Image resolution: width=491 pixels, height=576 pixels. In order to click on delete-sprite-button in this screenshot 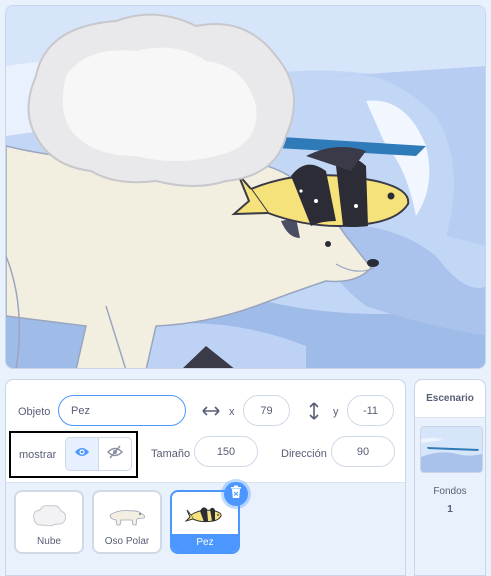, I will do `click(236, 494)`.